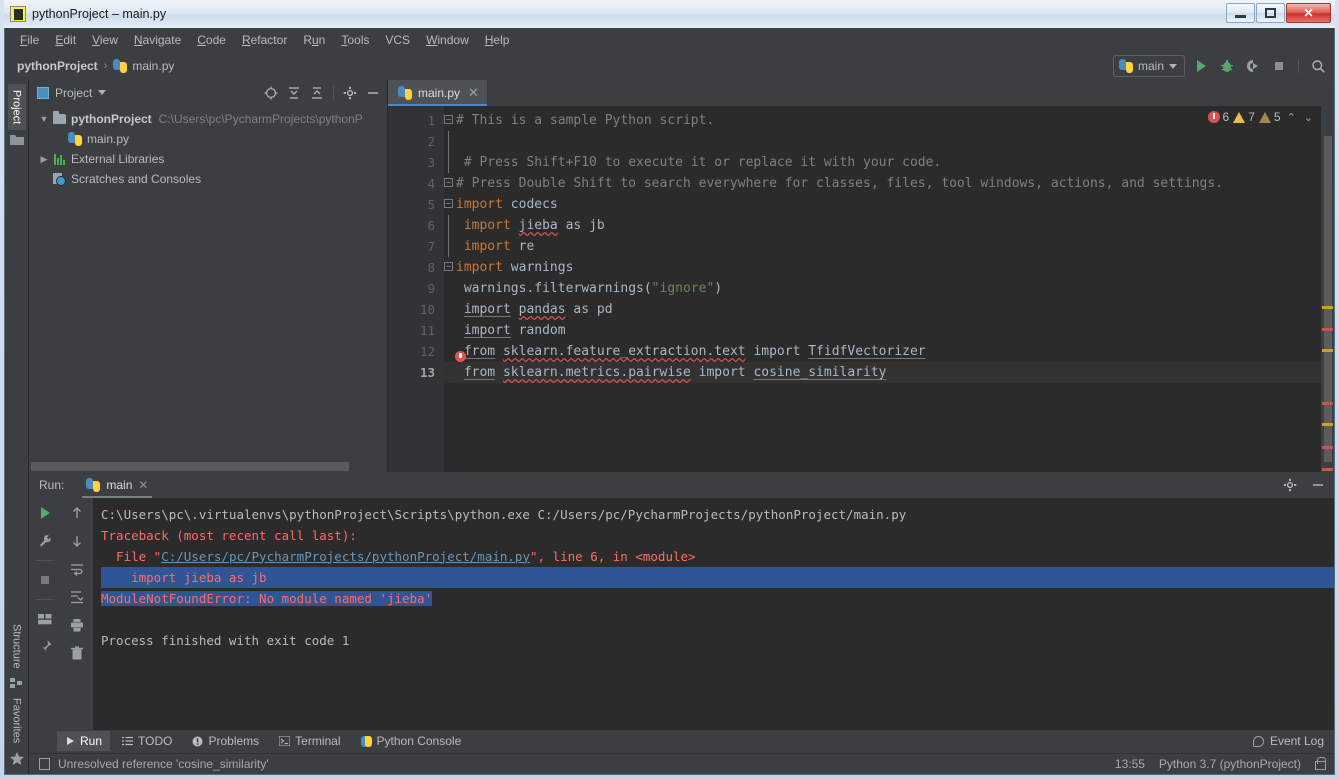 This screenshot has width=1339, height=779. I want to click on menu-tools: Tools, so click(355, 40).